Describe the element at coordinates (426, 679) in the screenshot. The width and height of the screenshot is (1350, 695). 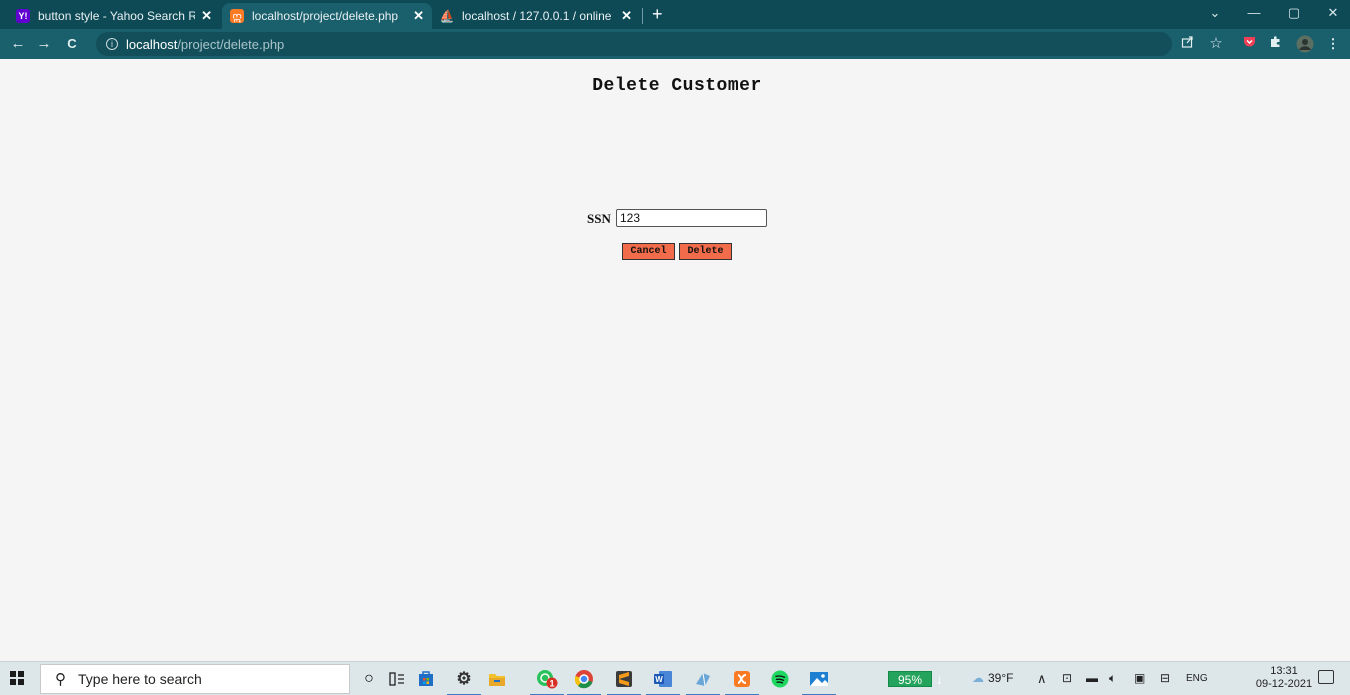
I see `microsoft-store-icon` at that location.